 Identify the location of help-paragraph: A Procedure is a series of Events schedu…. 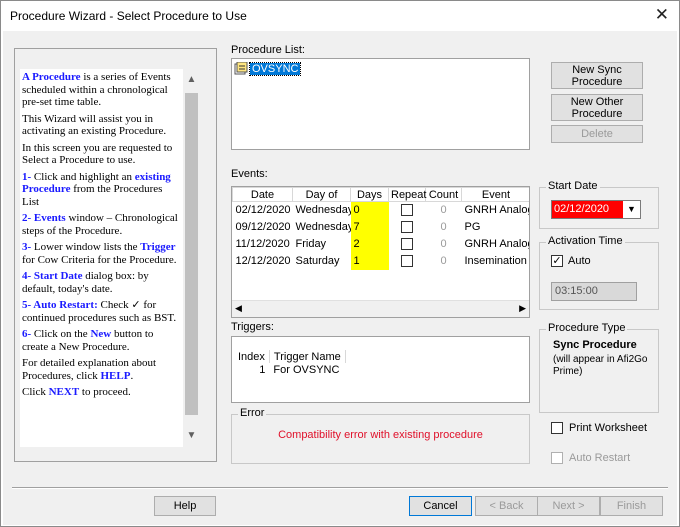
(102, 90).